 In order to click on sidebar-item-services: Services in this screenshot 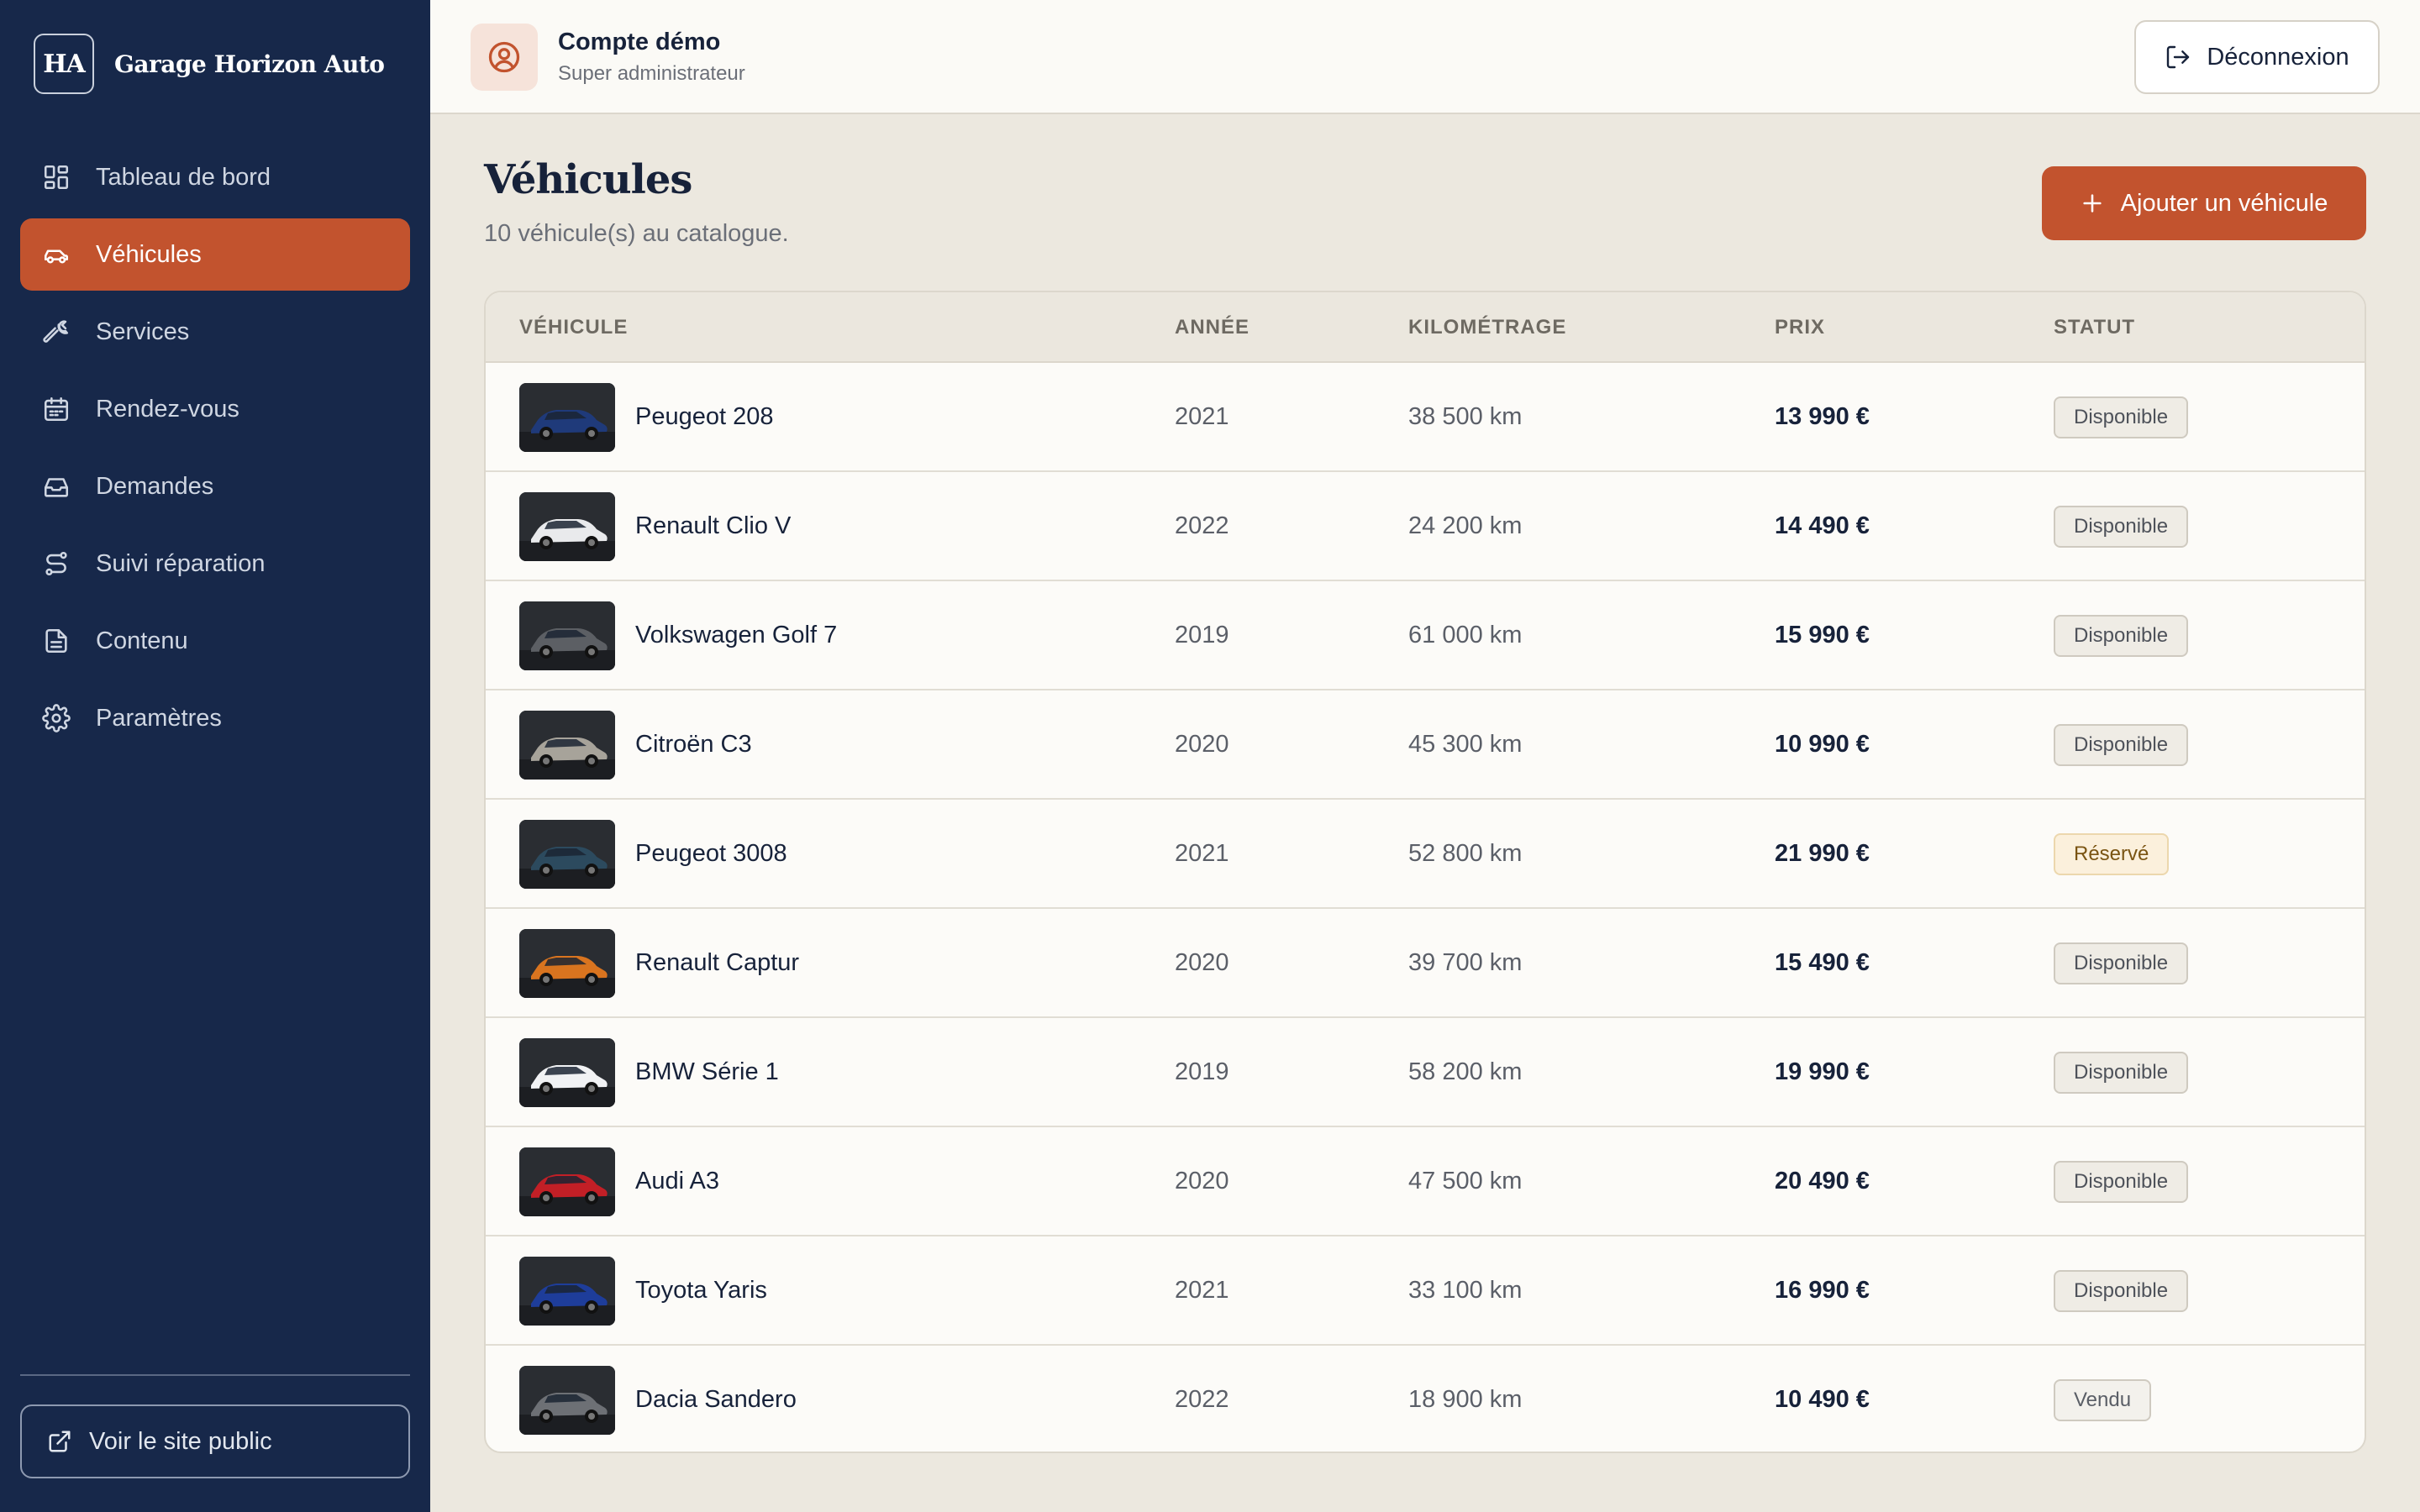, I will do `click(215, 332)`.